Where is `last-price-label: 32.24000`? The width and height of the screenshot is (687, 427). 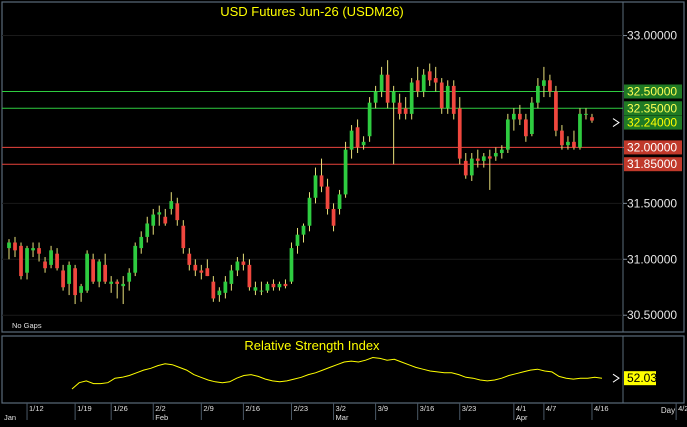
last-price-label: 32.24000 is located at coordinates (652, 123).